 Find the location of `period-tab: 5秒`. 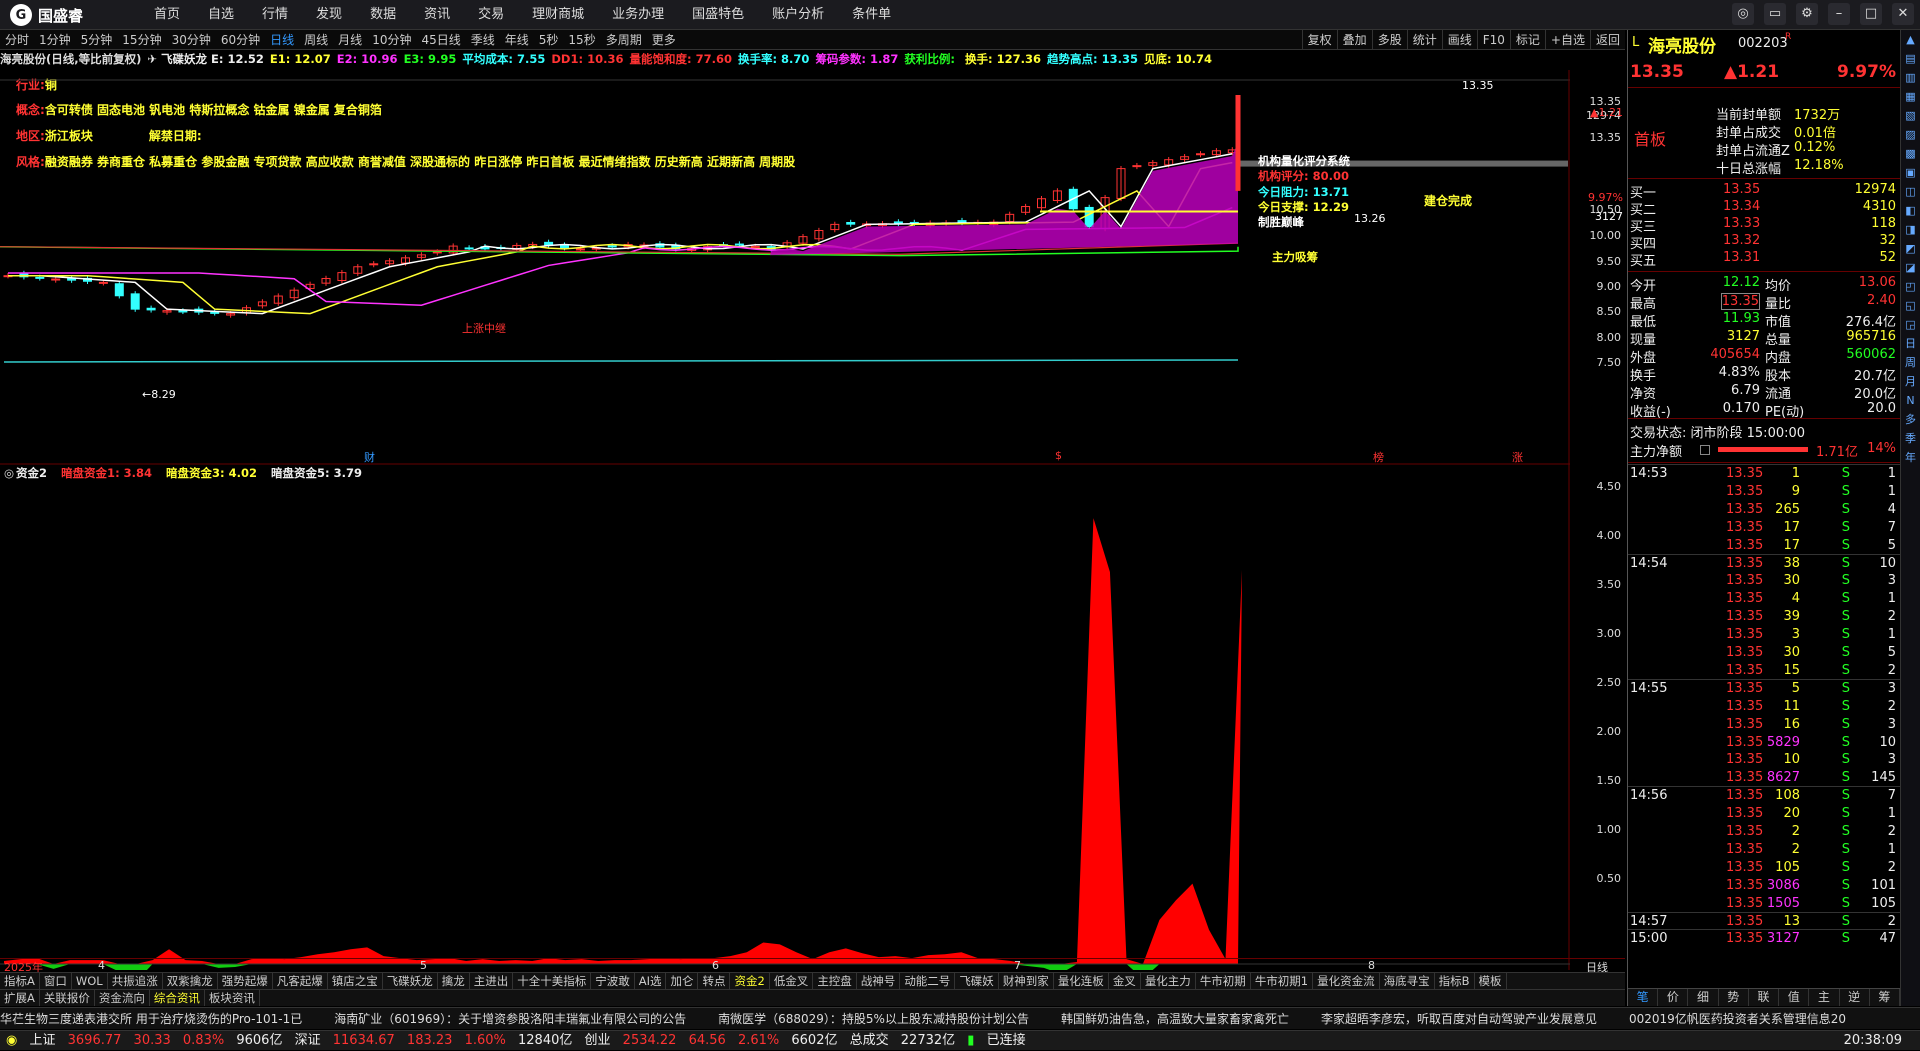

period-tab: 5秒 is located at coordinates (549, 39).